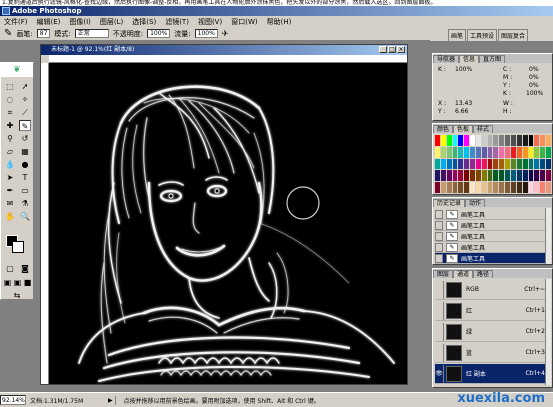  What do you see at coordinates (463, 129) in the screenshot?
I see `tab-swatches: 色板` at bounding box center [463, 129].